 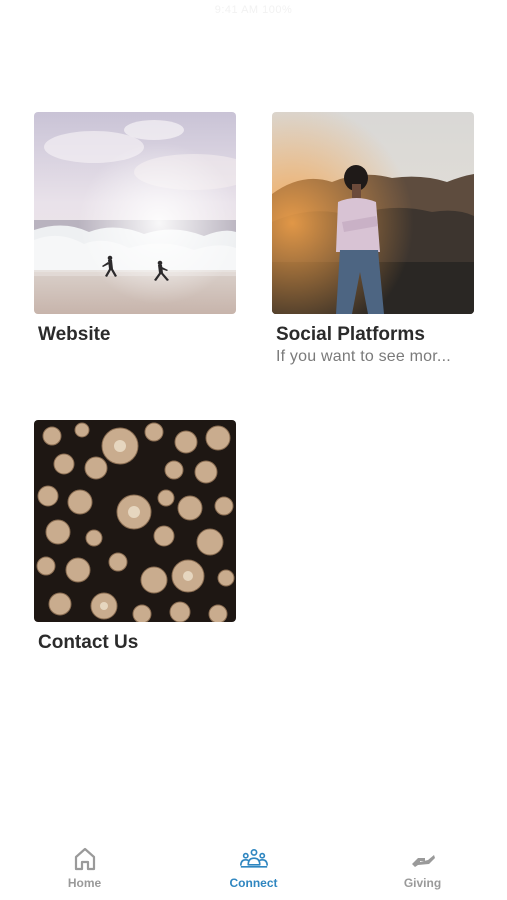 What do you see at coordinates (84, 883) in the screenshot?
I see `tab-home-label: Home` at bounding box center [84, 883].